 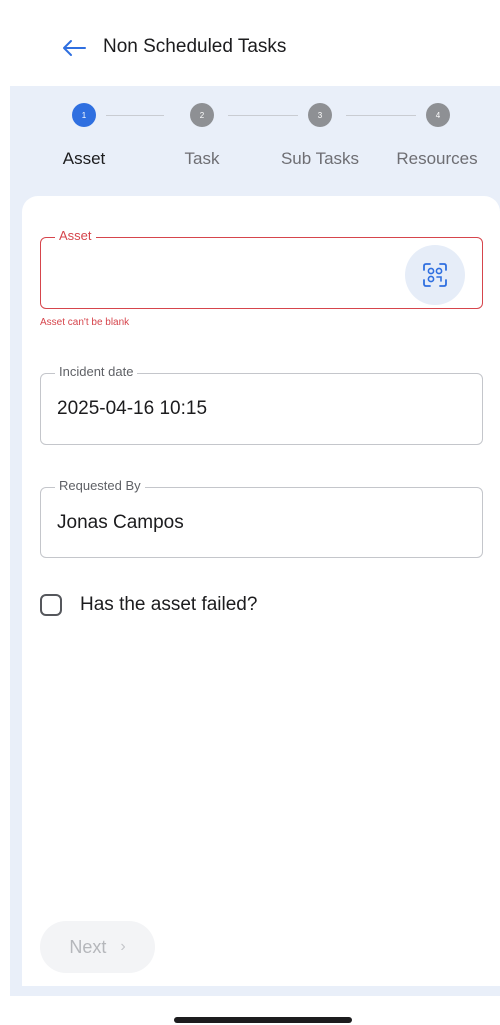 What do you see at coordinates (96, 371) in the screenshot?
I see `incident-date-label: Incident date` at bounding box center [96, 371].